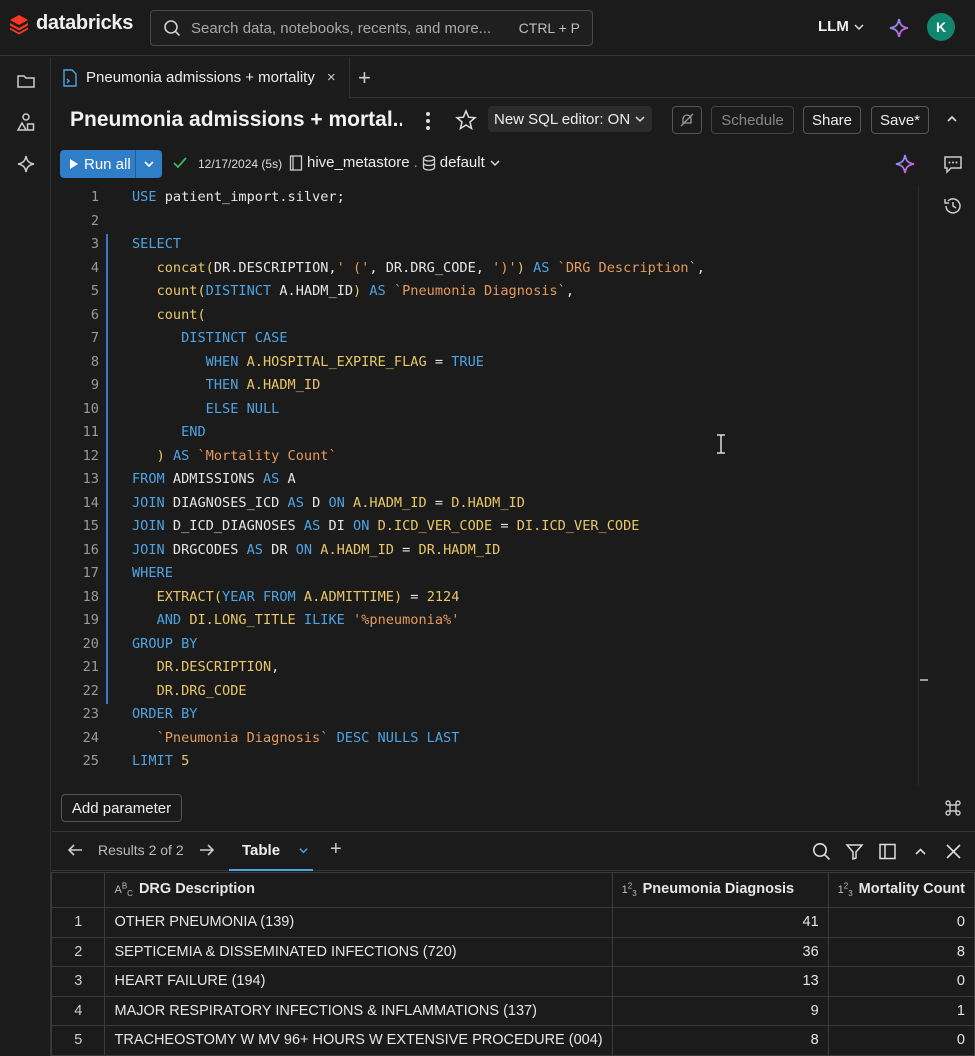 The width and height of the screenshot is (975, 1056). I want to click on star-icon, so click(466, 120).